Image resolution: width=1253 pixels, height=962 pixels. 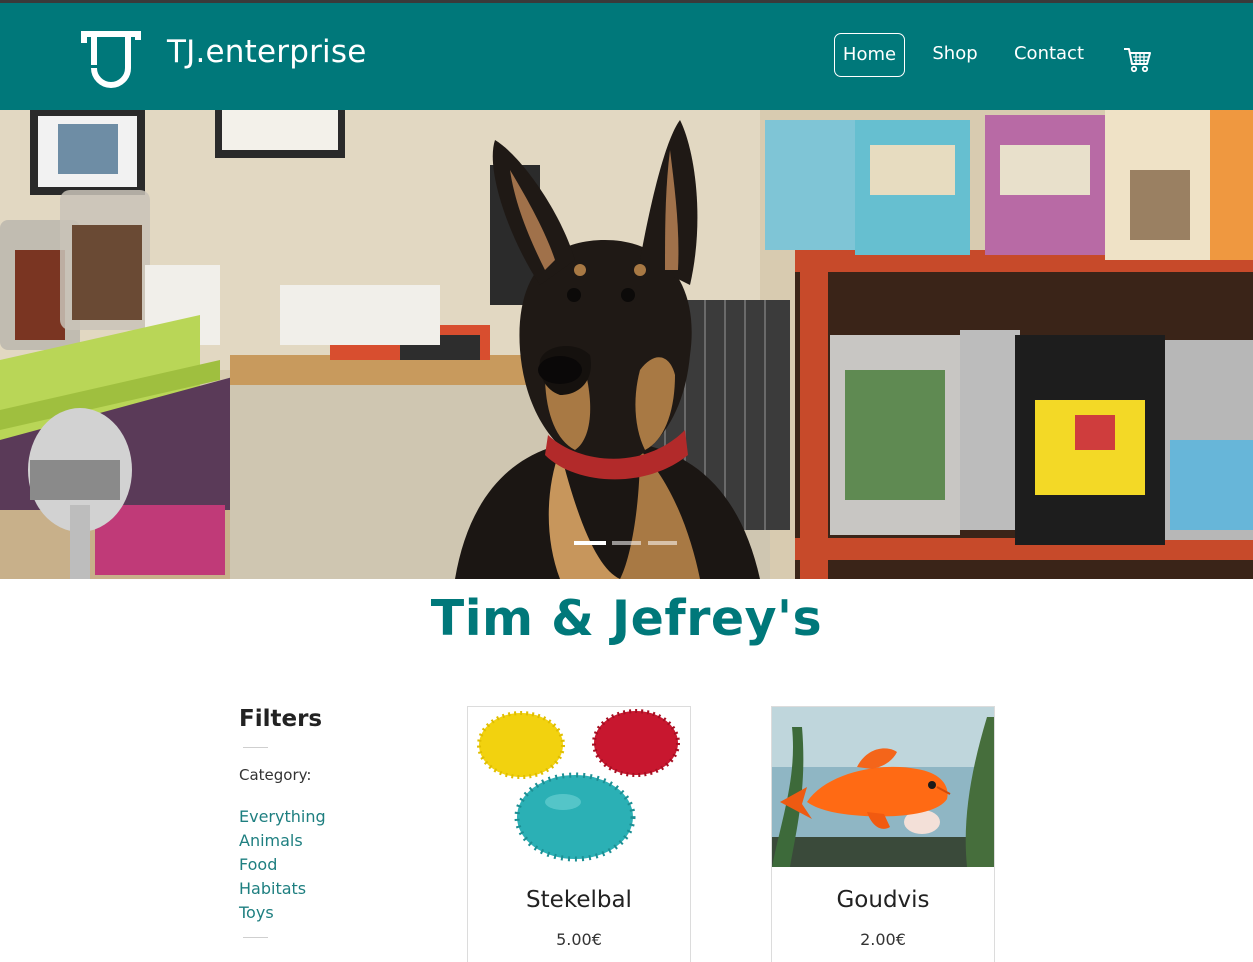 I want to click on product-card-stekelbal: Stekelbal 5.00€, so click(x=579, y=834).